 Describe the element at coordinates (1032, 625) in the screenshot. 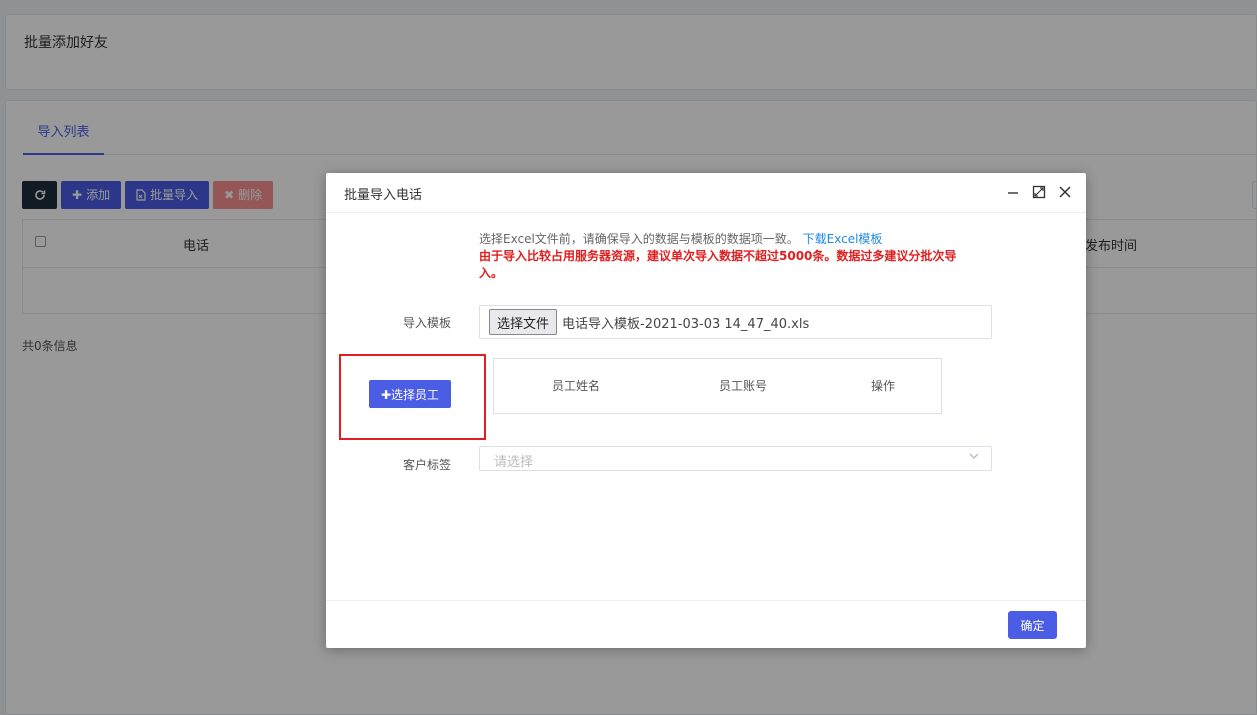

I see `confirm-button: 确定` at that location.